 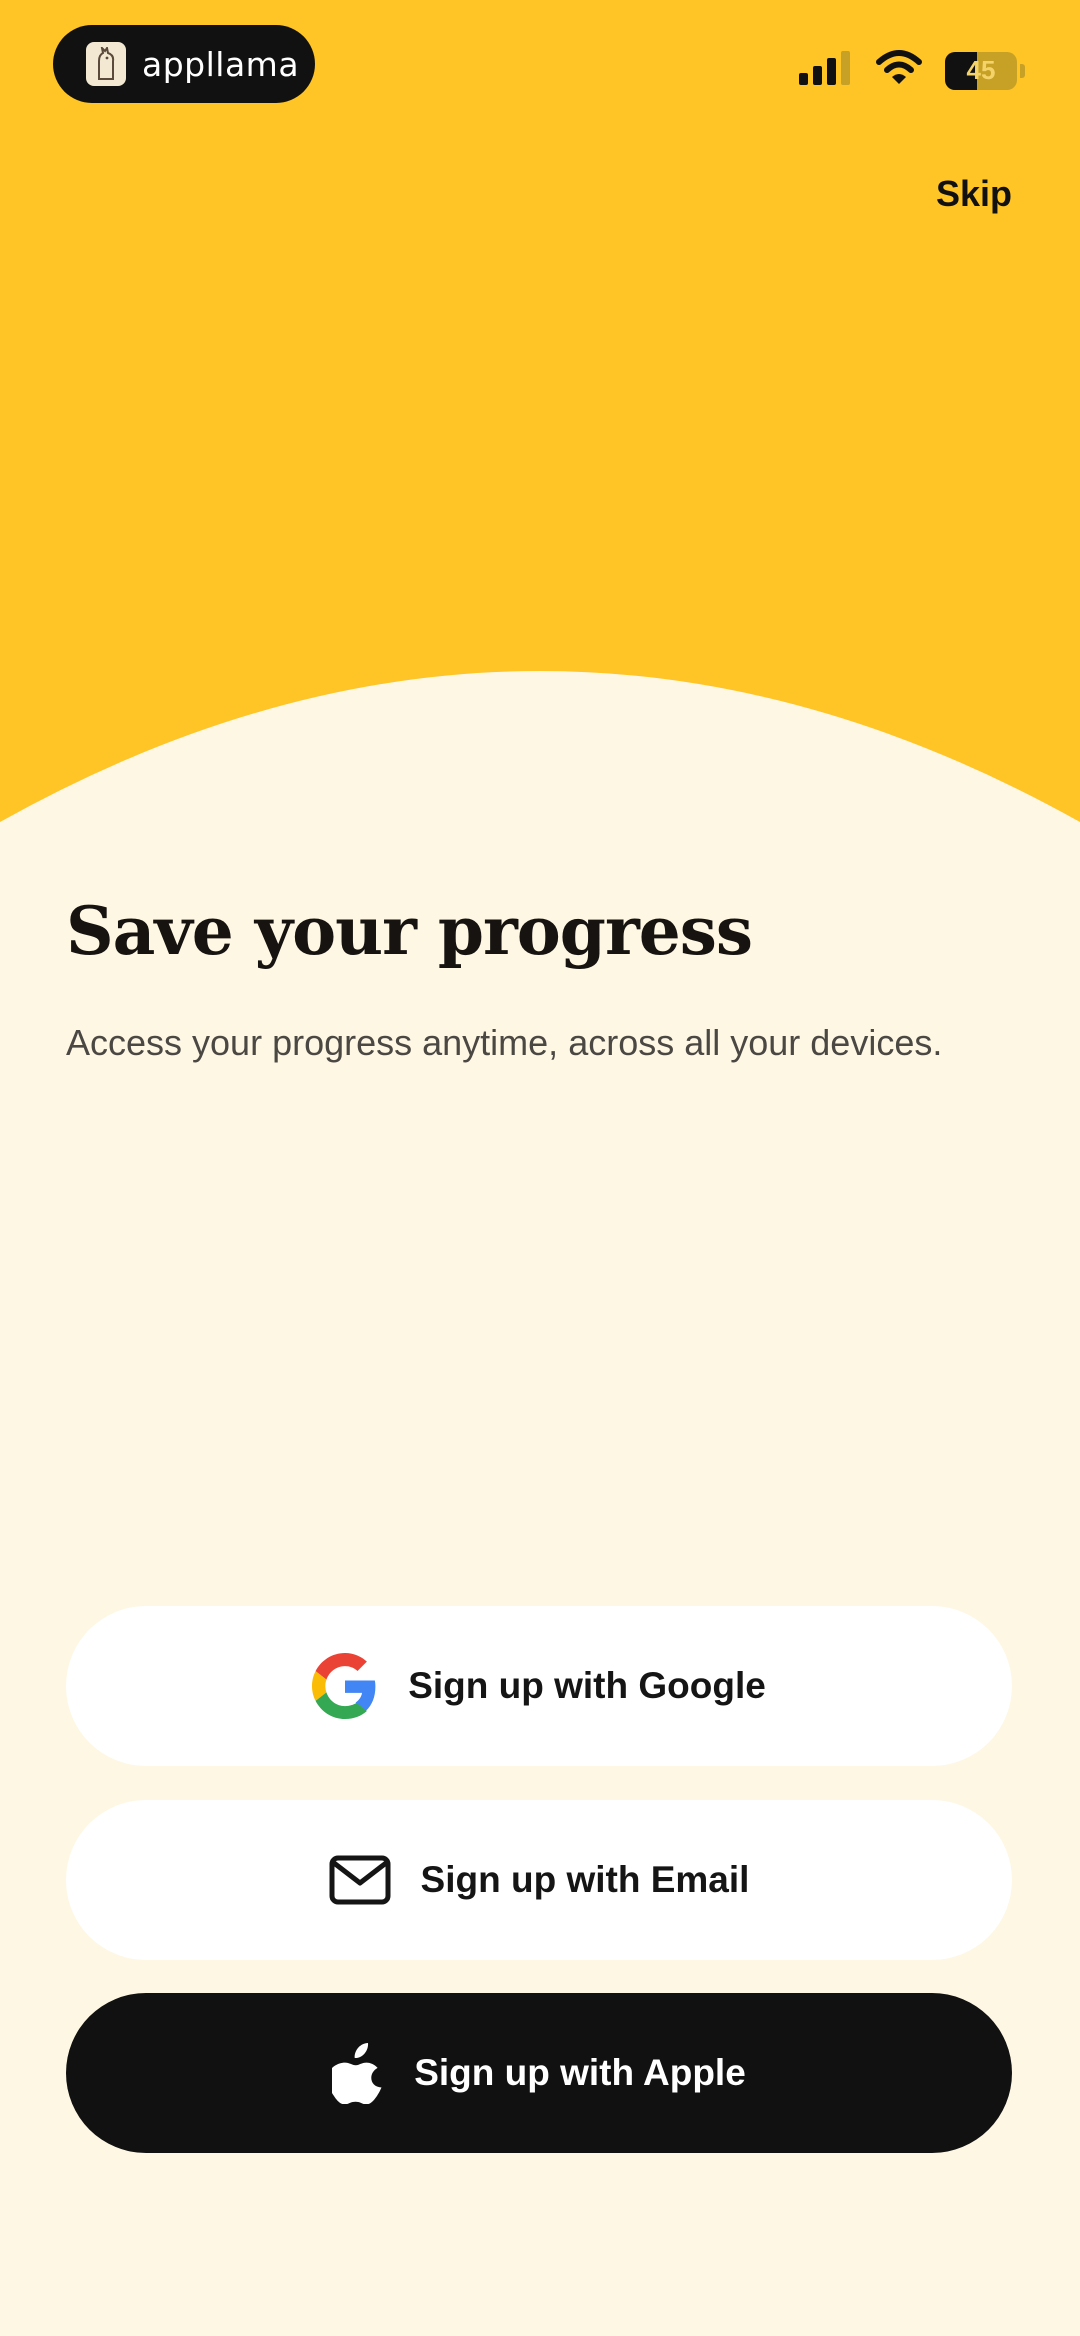 I want to click on envelope-icon, so click(x=360, y=1880).